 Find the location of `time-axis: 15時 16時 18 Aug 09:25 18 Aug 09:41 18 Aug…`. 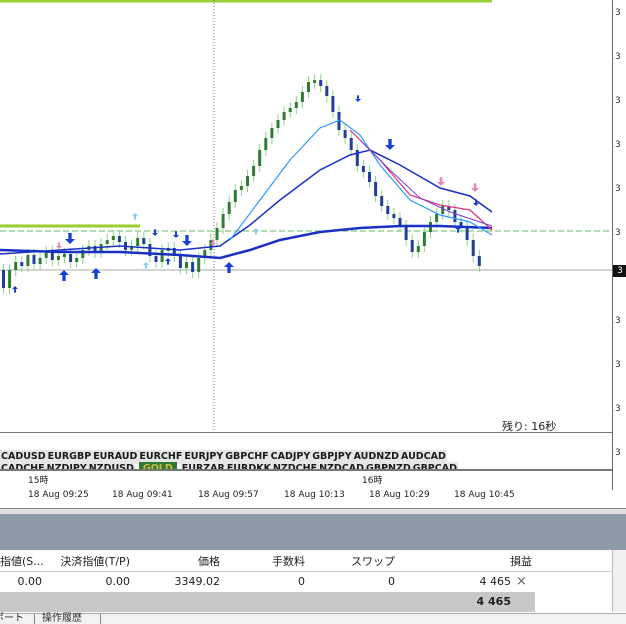

time-axis: 15時 16時 18 Aug 09:25 18 Aug 09:41 18 Aug… is located at coordinates (306, 489).